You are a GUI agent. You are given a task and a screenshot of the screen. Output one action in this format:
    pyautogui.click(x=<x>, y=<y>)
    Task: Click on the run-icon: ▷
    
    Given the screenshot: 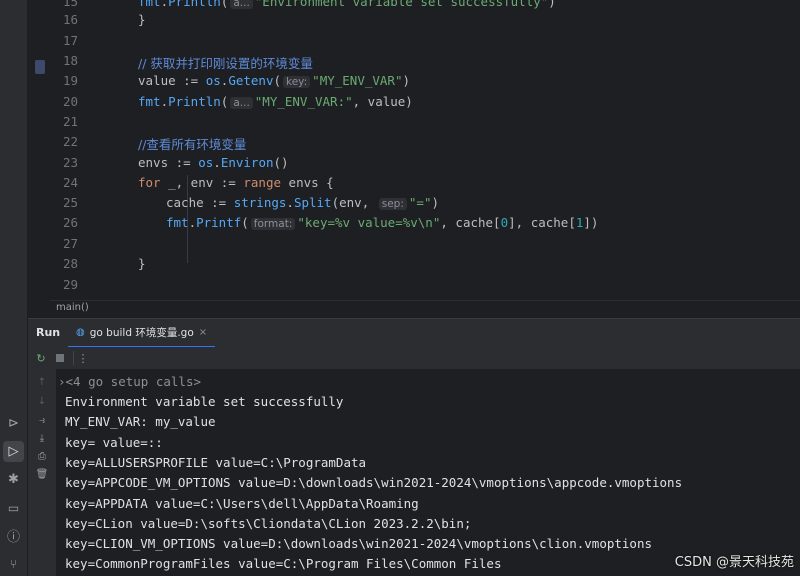 What is the action you would take?
    pyautogui.click(x=13, y=451)
    